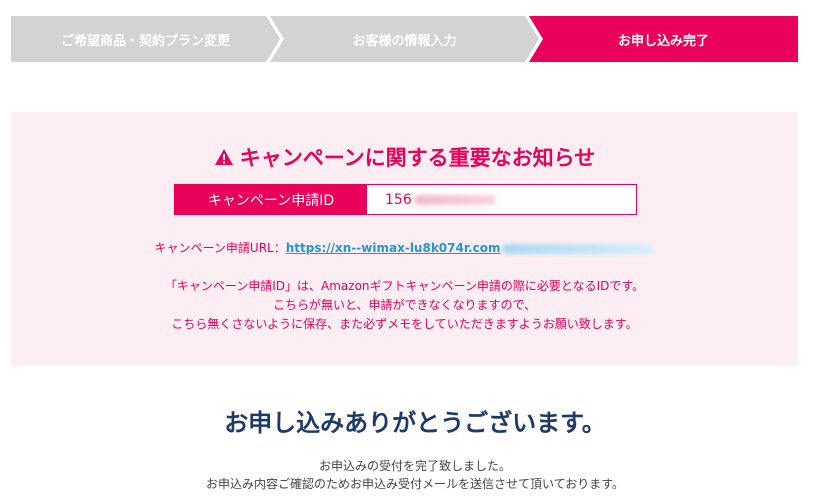 The height and width of the screenshot is (500, 830). I want to click on thanks-message-line: お申込み内容ご確認のためお申込み受付メールを送信させて頂いております。, so click(415, 484).